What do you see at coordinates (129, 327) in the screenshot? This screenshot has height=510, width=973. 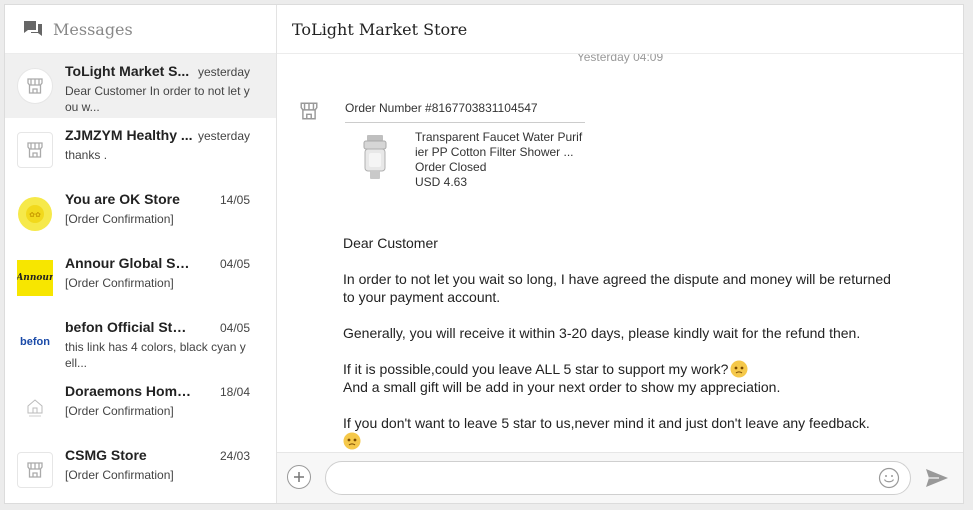 I see `conversation-name: befon Official Store` at bounding box center [129, 327].